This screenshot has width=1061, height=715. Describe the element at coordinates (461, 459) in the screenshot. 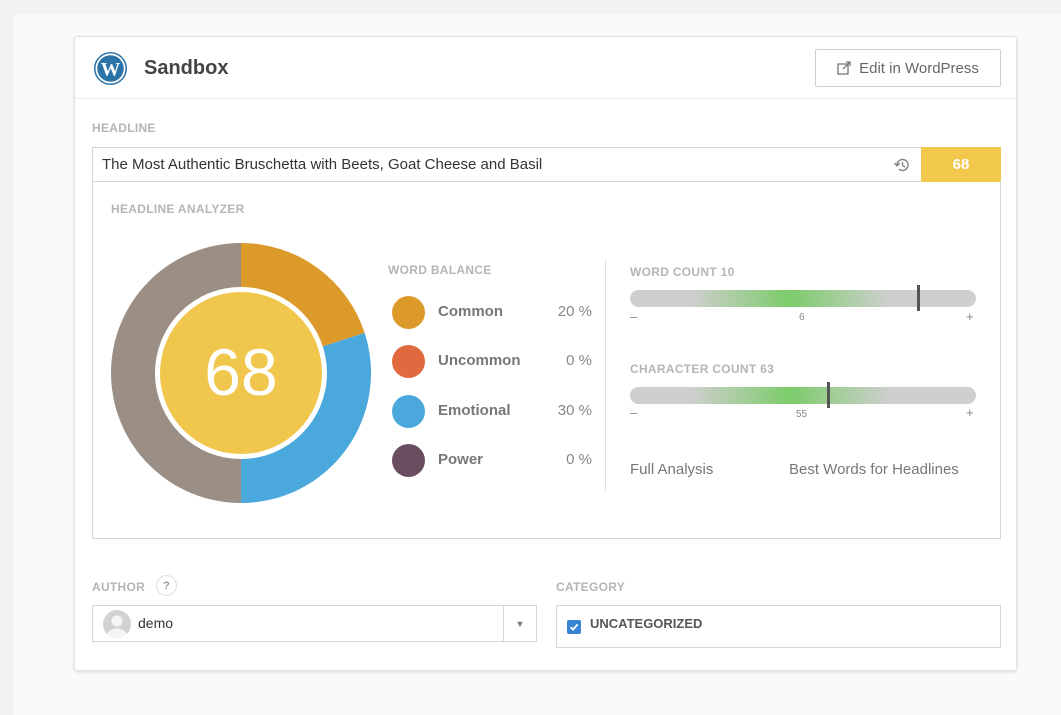

I see `power-label: Power` at that location.